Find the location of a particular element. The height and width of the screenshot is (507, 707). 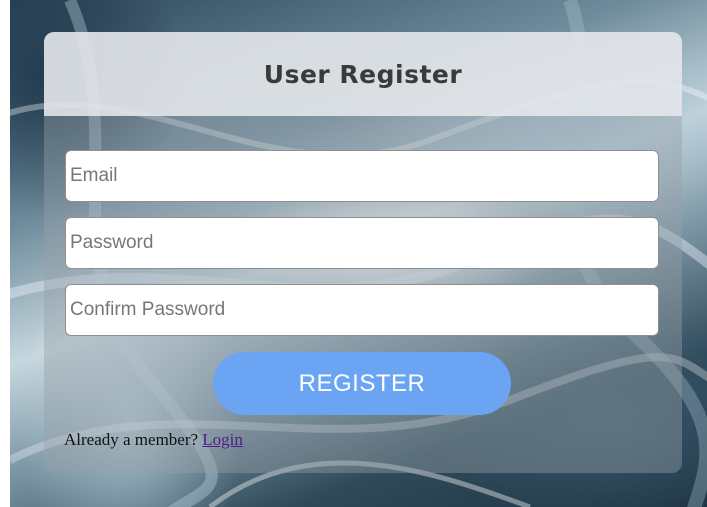

login-prompt: Already a member? Login is located at coordinates (153, 440).